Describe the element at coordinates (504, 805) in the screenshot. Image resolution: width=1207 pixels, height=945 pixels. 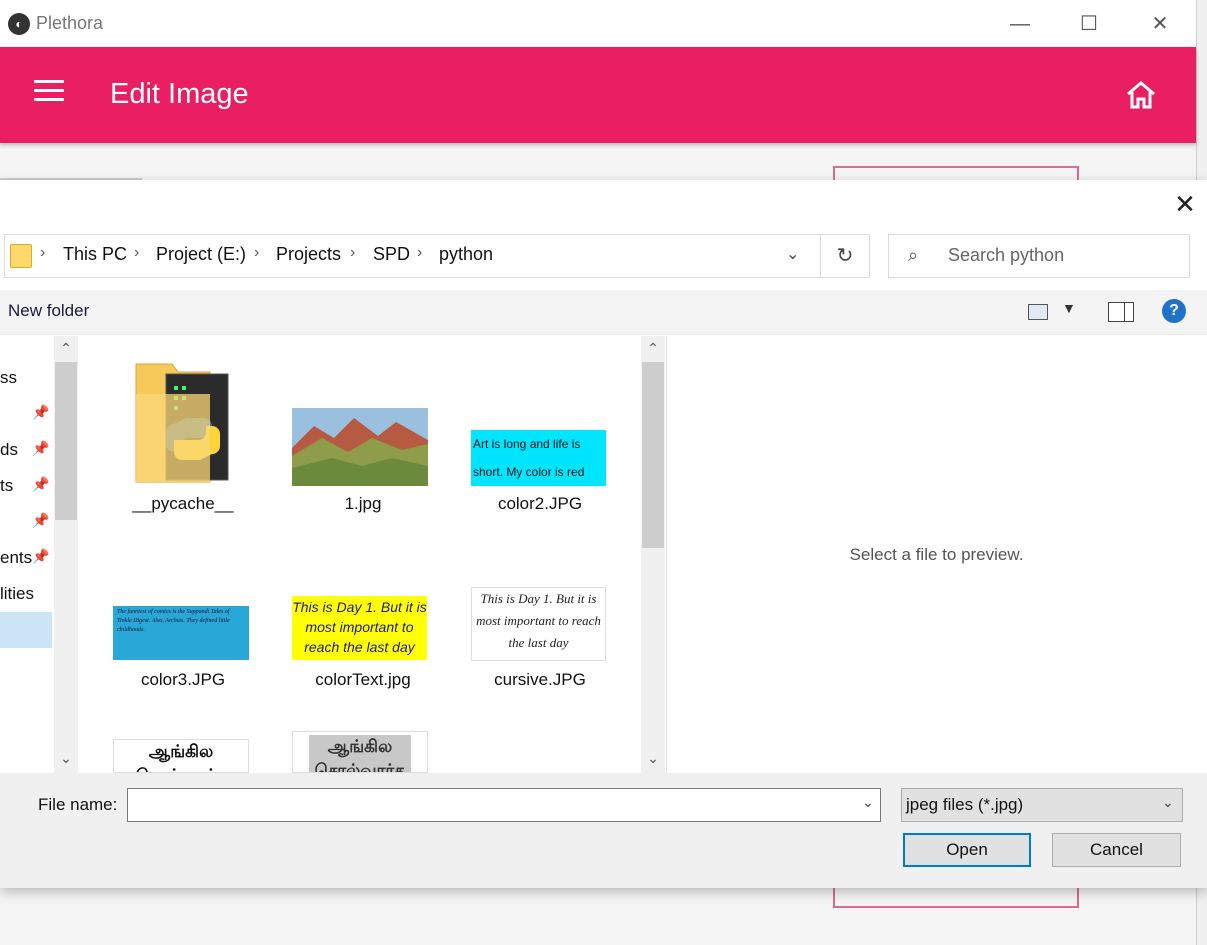
I see `filename-field` at that location.